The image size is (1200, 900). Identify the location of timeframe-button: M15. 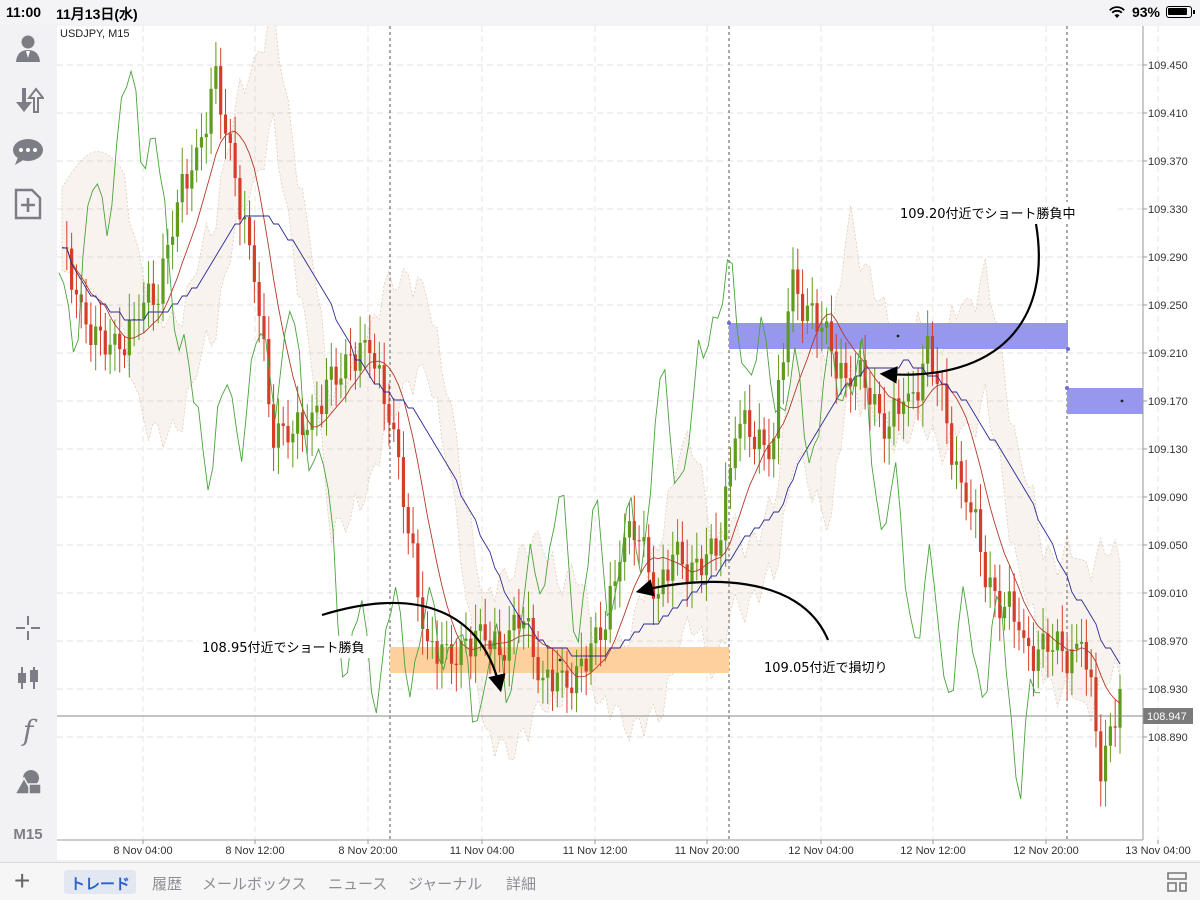
(28, 834).